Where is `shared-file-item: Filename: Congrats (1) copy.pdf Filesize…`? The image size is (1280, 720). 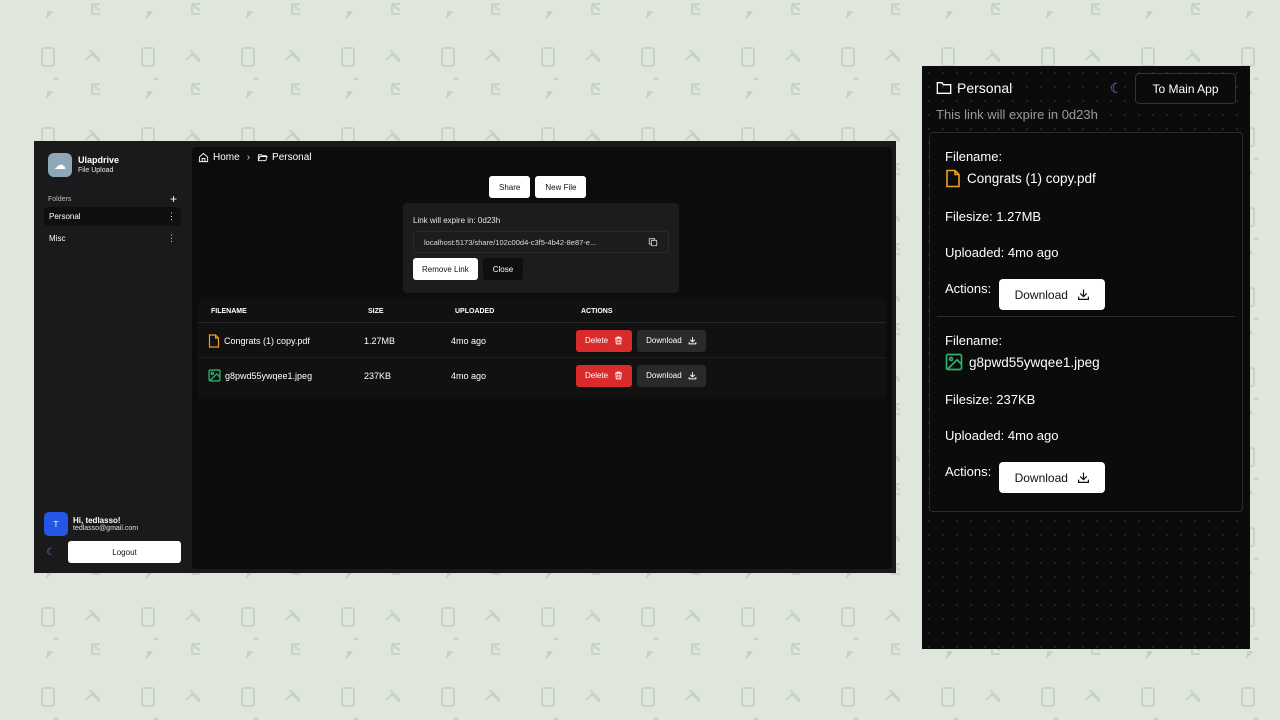 shared-file-item: Filename: Congrats (1) copy.pdf Filesize… is located at coordinates (1086, 224).